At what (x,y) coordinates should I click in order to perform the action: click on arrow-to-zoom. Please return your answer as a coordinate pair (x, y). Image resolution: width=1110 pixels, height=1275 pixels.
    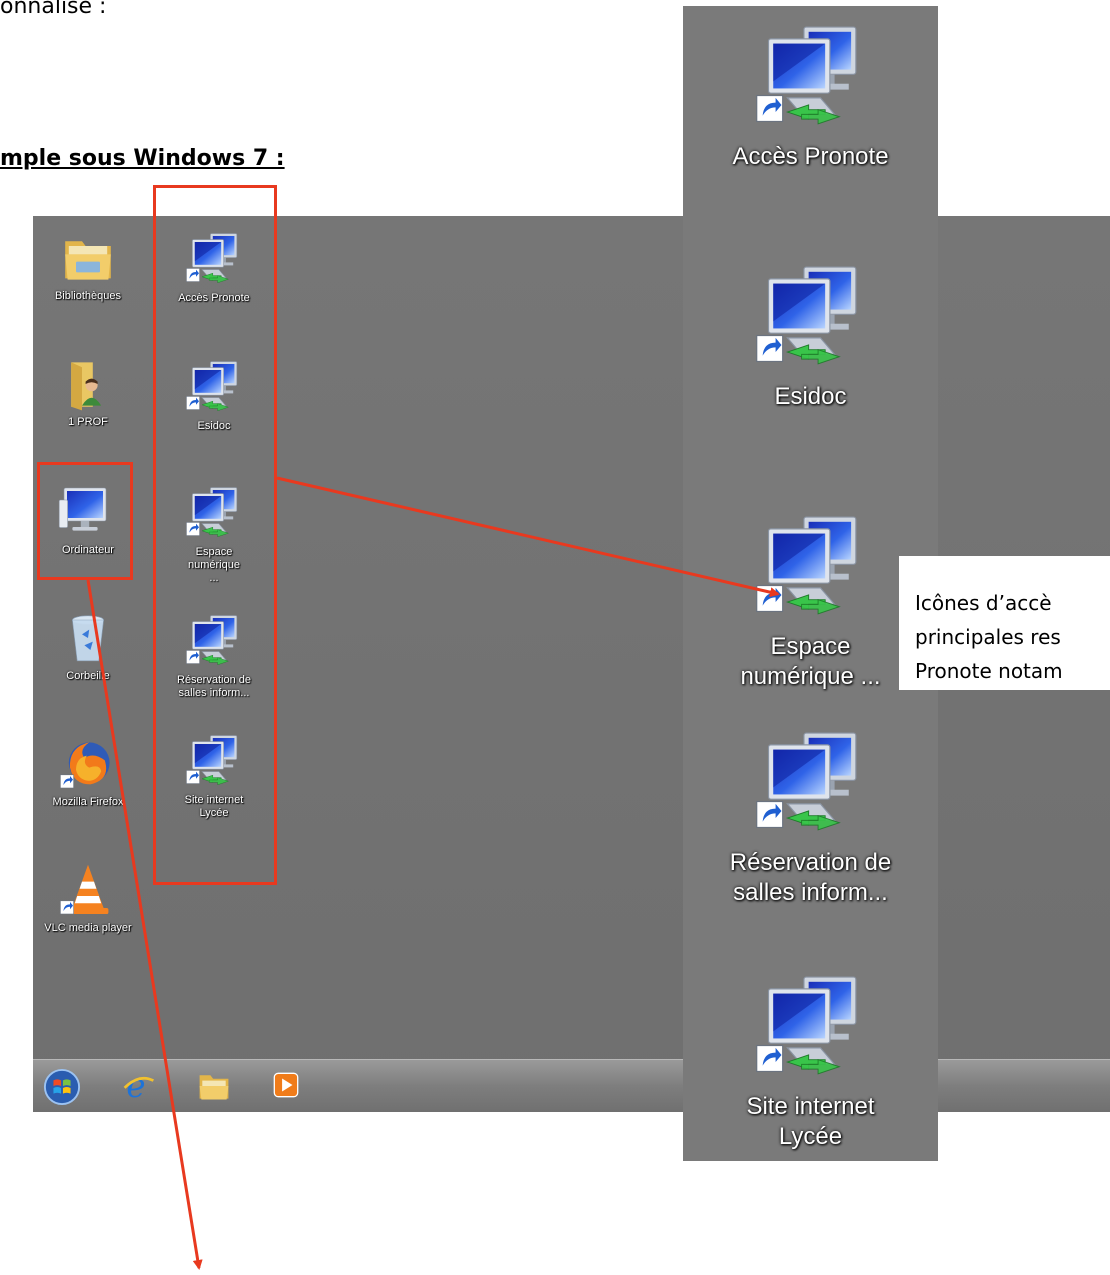
    Looking at the image, I should click on (528, 537).